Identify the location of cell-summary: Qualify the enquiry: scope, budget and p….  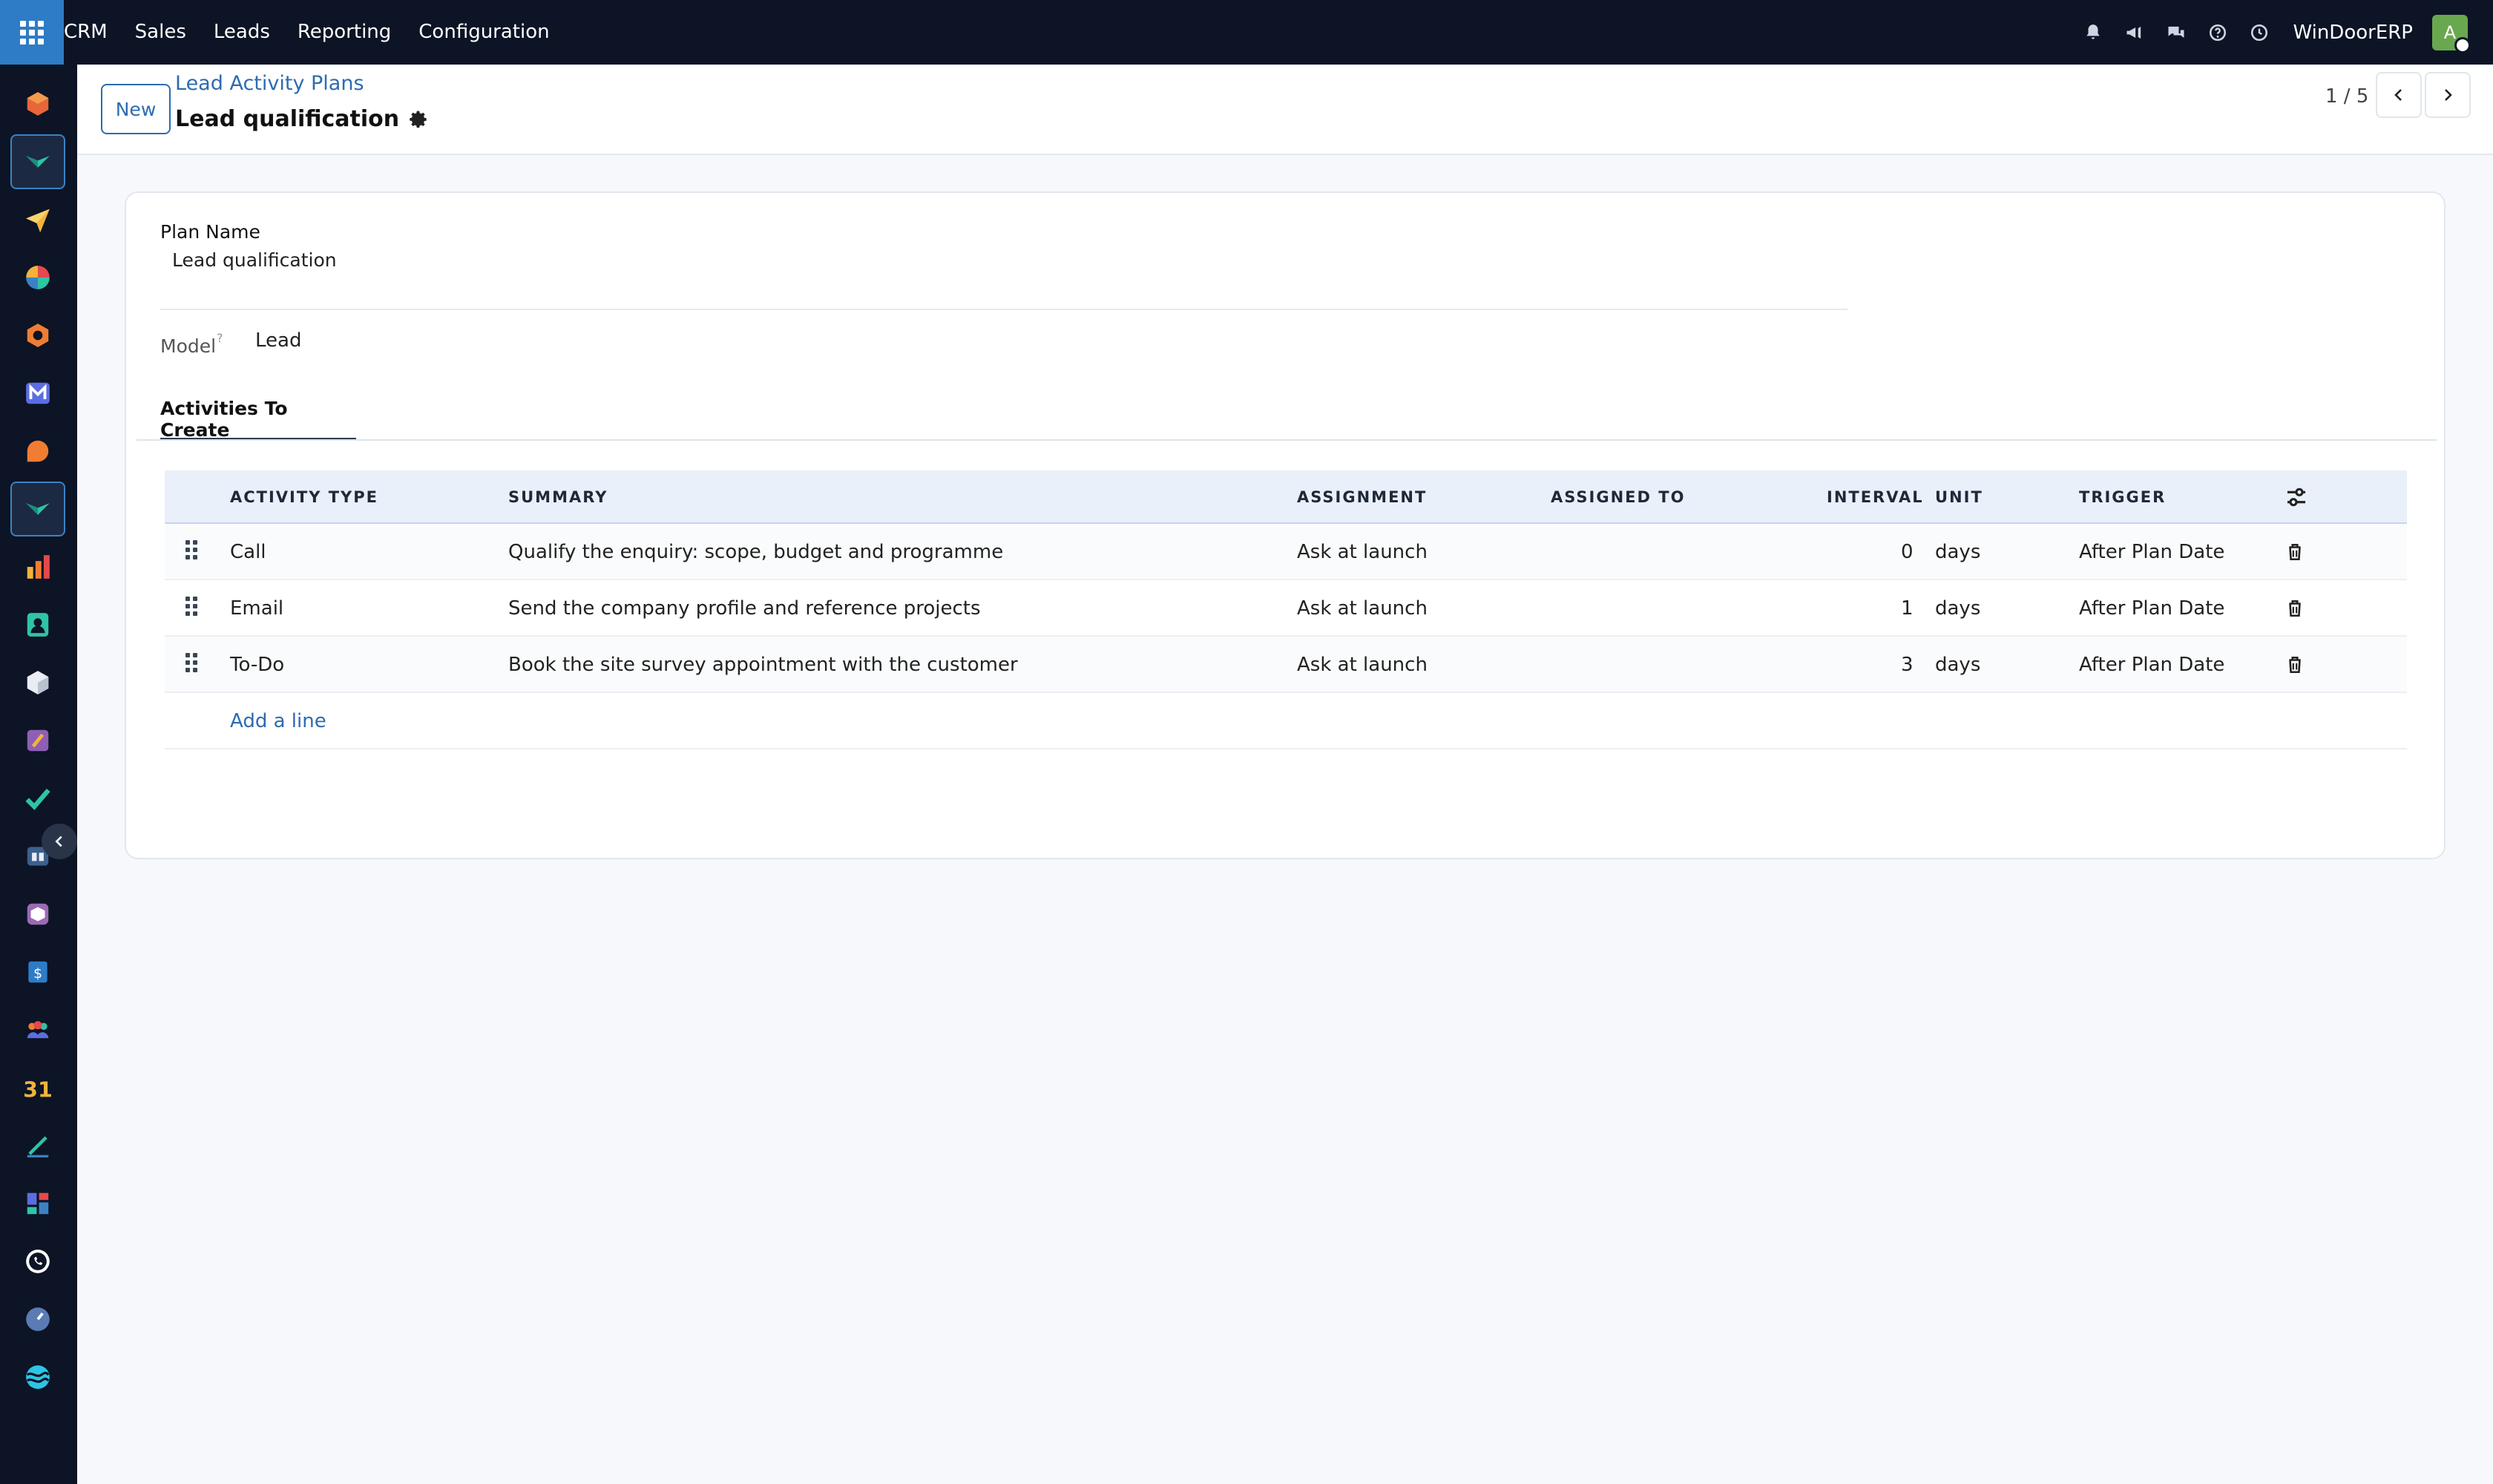
(755, 552).